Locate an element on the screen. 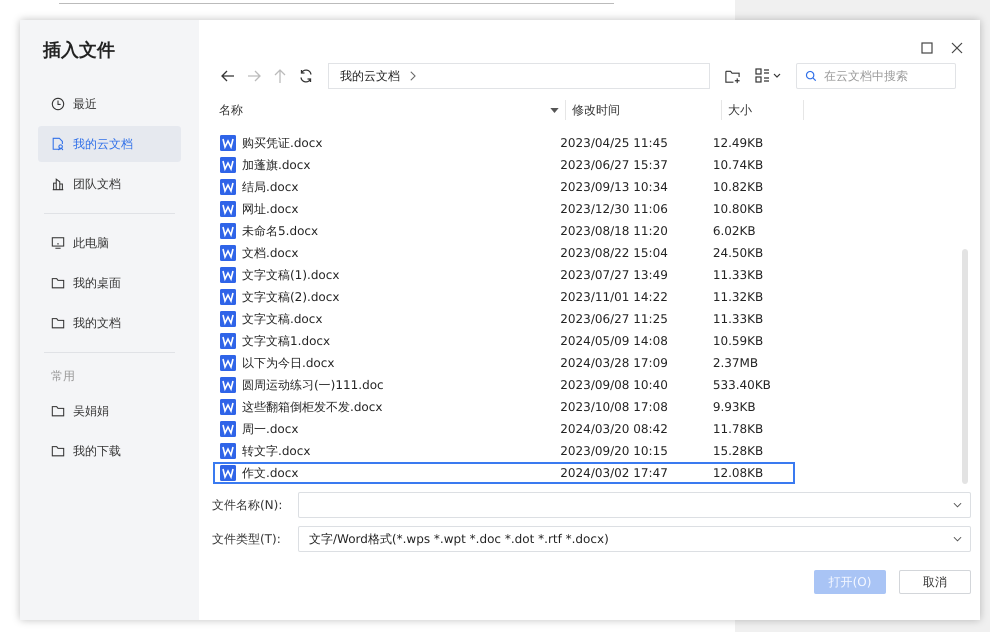 This screenshot has width=990, height=632. file-row: 文字文稿.docx 2023/06/27 11:25 11.33KB is located at coordinates (504, 319).